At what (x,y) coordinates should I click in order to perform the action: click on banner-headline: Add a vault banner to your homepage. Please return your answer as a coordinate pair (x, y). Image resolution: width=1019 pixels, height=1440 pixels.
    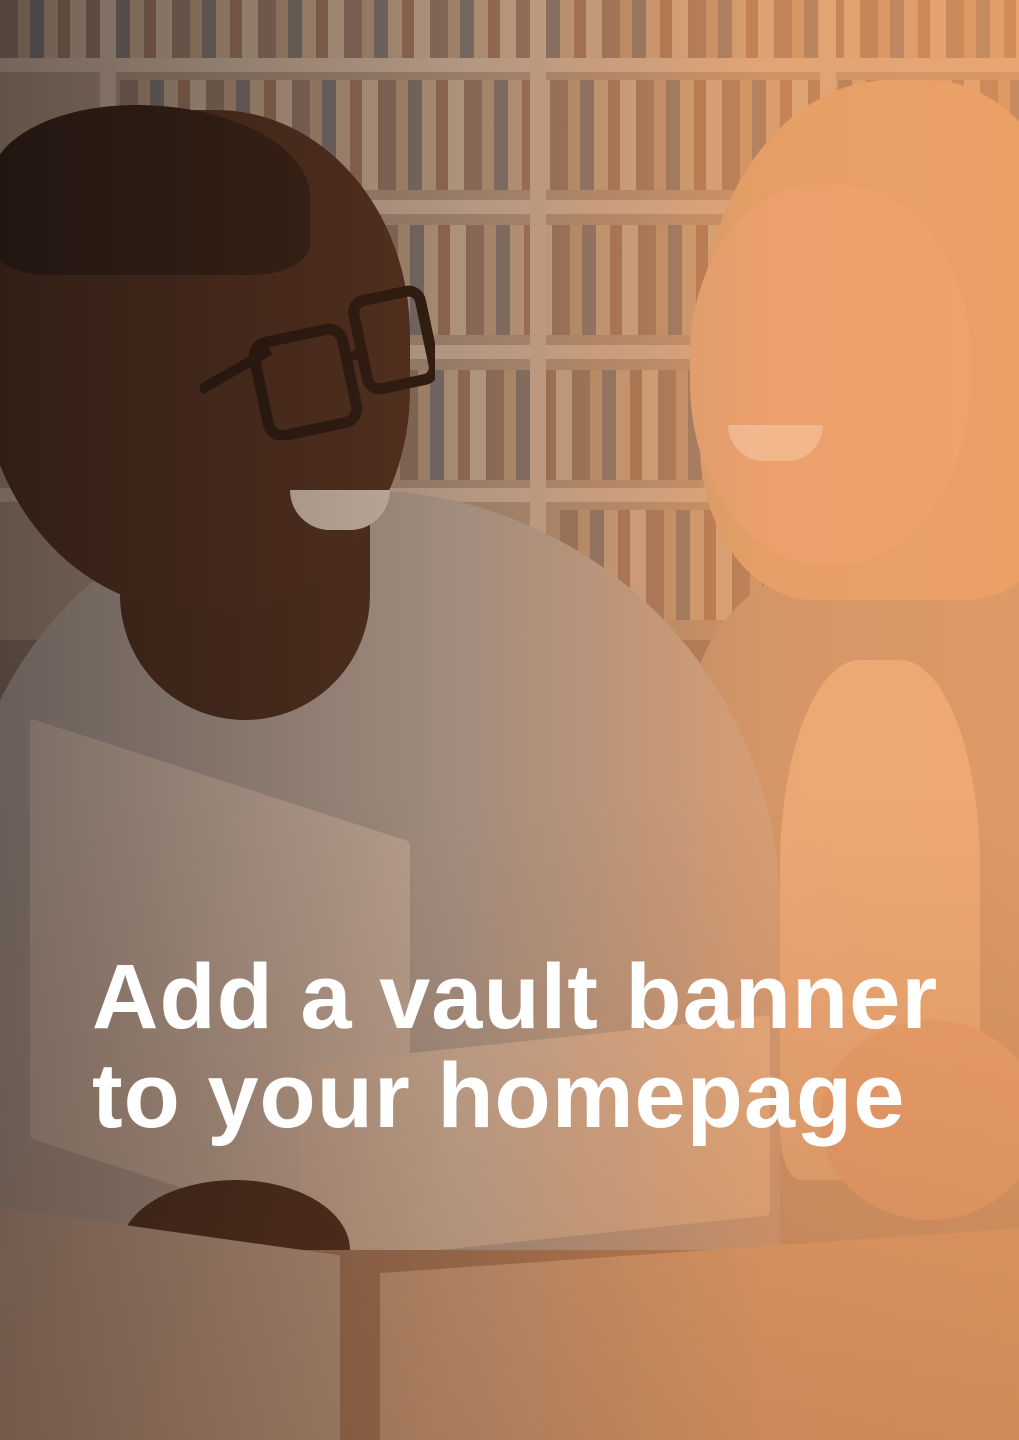
    Looking at the image, I should click on (542, 1047).